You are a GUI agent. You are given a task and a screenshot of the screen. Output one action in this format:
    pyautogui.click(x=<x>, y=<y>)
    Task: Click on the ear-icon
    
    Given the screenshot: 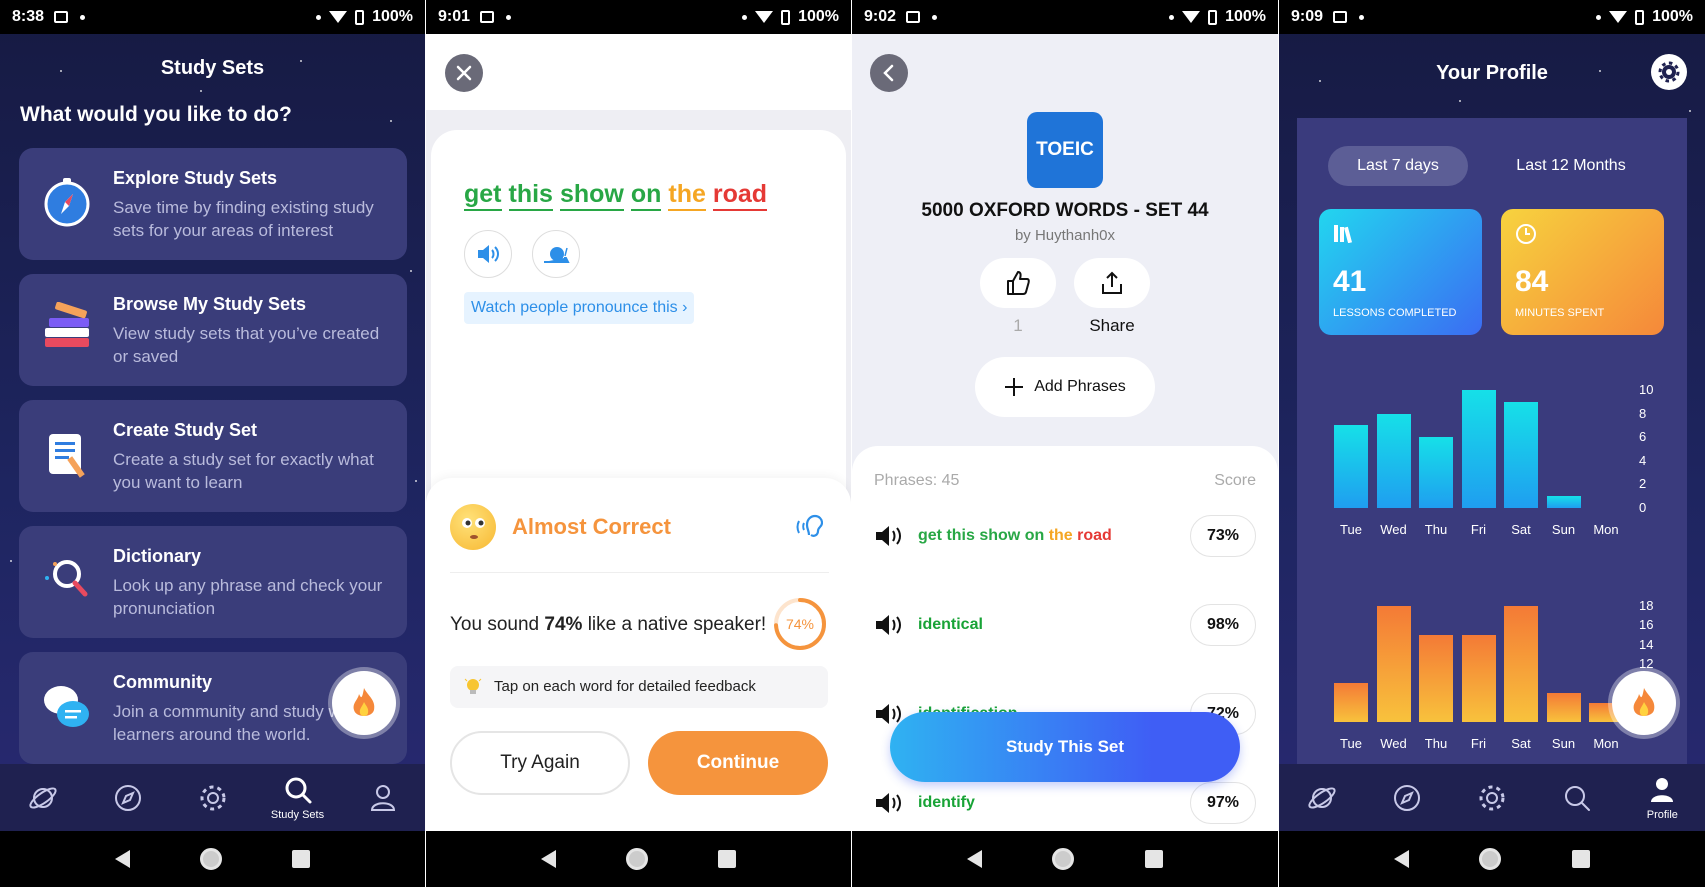 What is the action you would take?
    pyautogui.click(x=808, y=526)
    